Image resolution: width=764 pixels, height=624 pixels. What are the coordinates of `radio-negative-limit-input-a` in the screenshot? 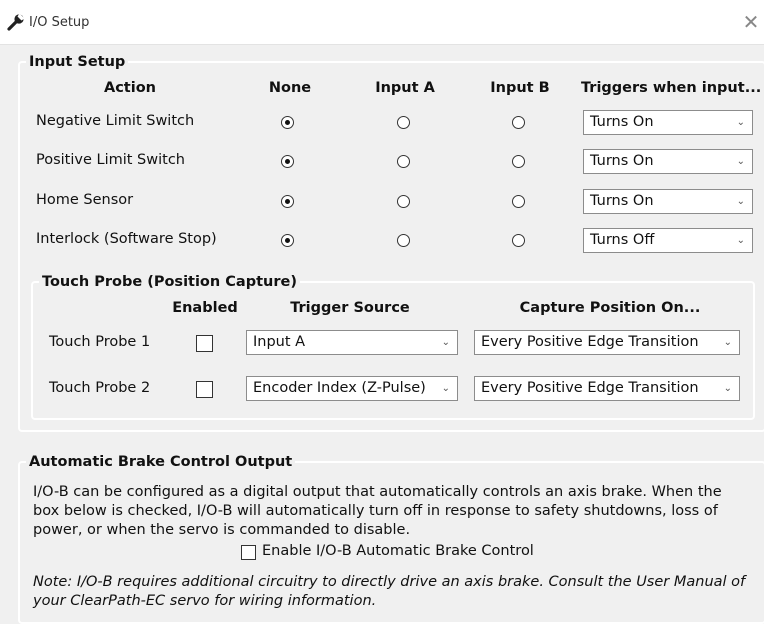 It's located at (403, 122).